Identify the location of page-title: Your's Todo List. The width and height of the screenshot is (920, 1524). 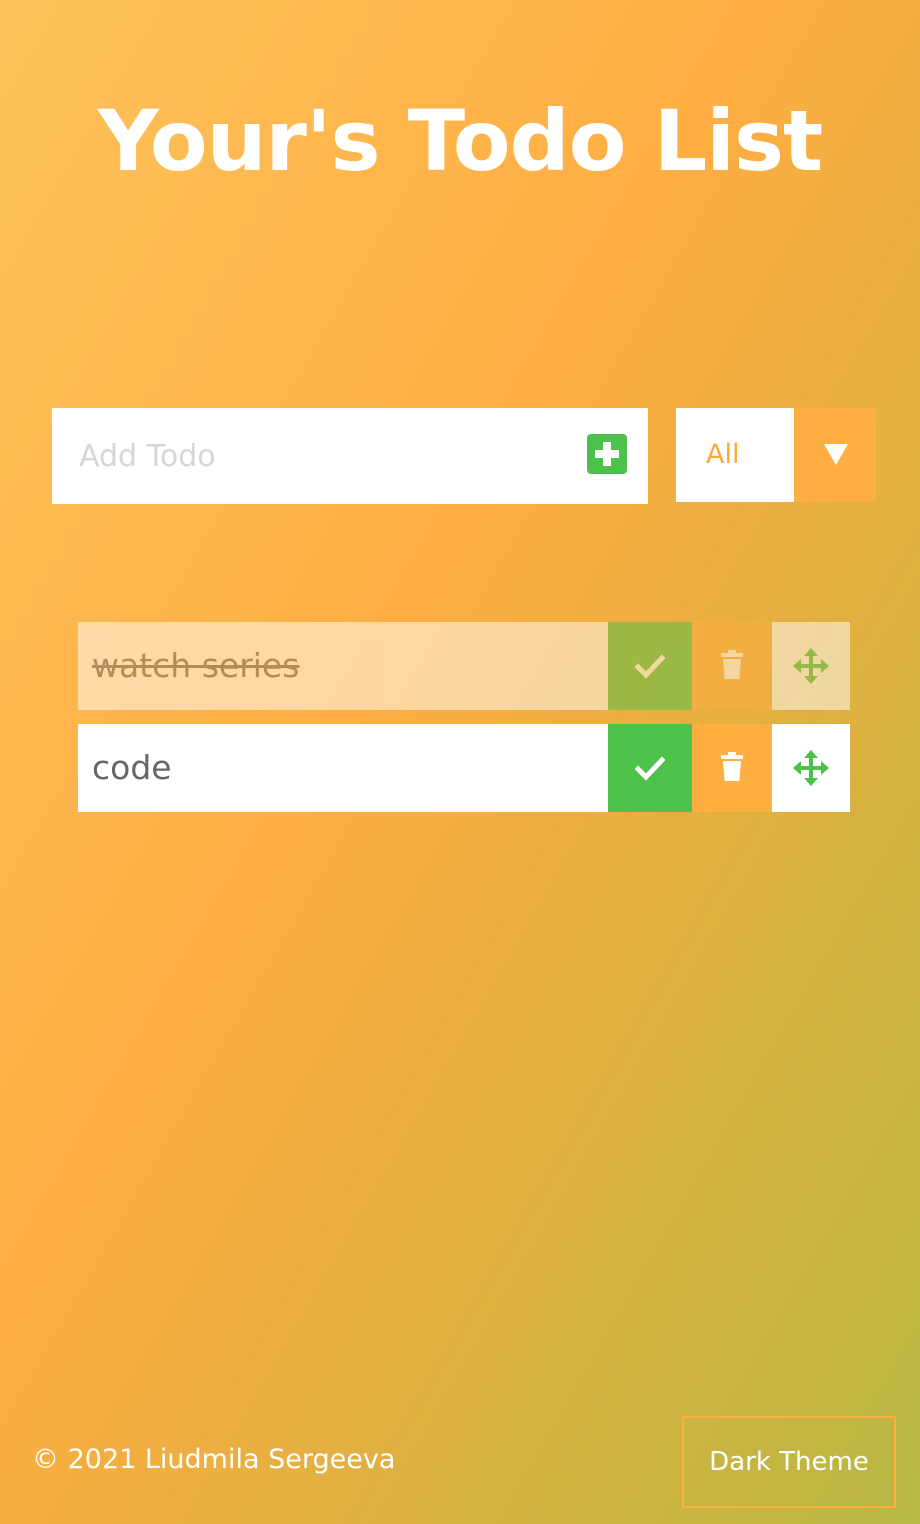
(460, 141).